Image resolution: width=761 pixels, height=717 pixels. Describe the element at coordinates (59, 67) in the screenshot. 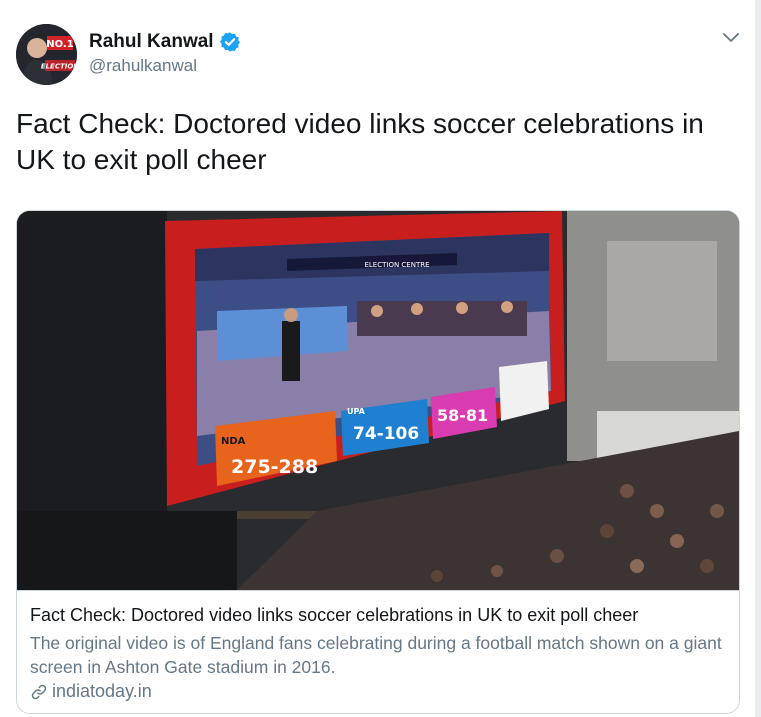

I see `avatar-caption-text: ELECTION` at that location.